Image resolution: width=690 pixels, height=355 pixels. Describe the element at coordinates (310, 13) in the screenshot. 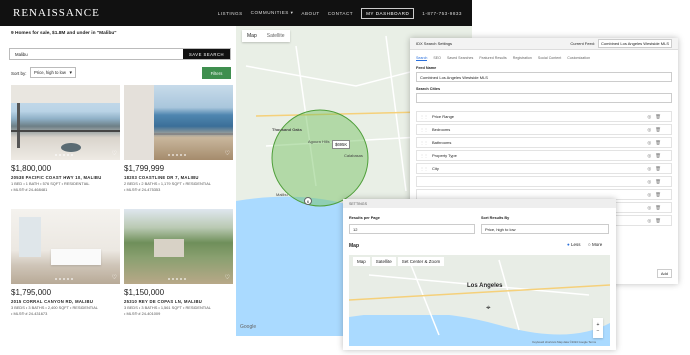

I see `nav-about: ABOUT` at that location.